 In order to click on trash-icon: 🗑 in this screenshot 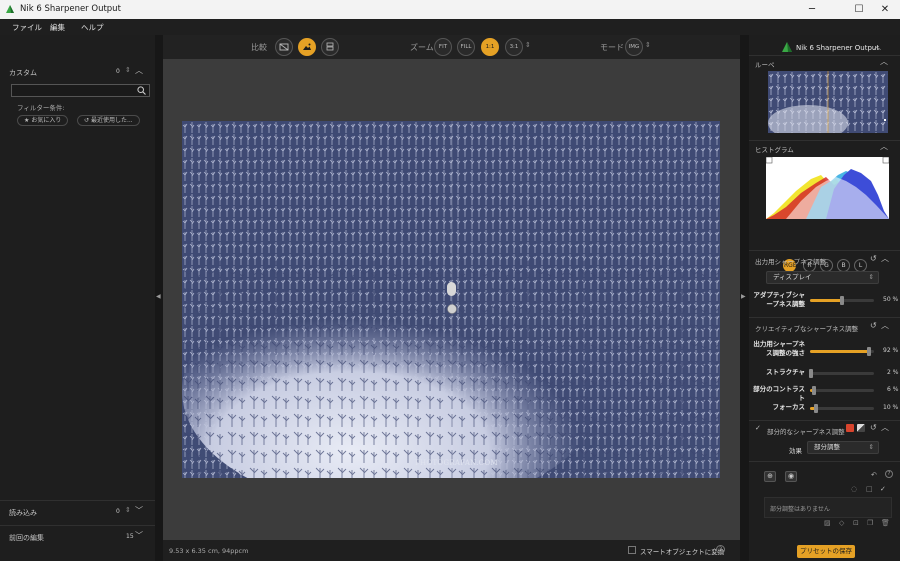, I will do `click(885, 523)`.